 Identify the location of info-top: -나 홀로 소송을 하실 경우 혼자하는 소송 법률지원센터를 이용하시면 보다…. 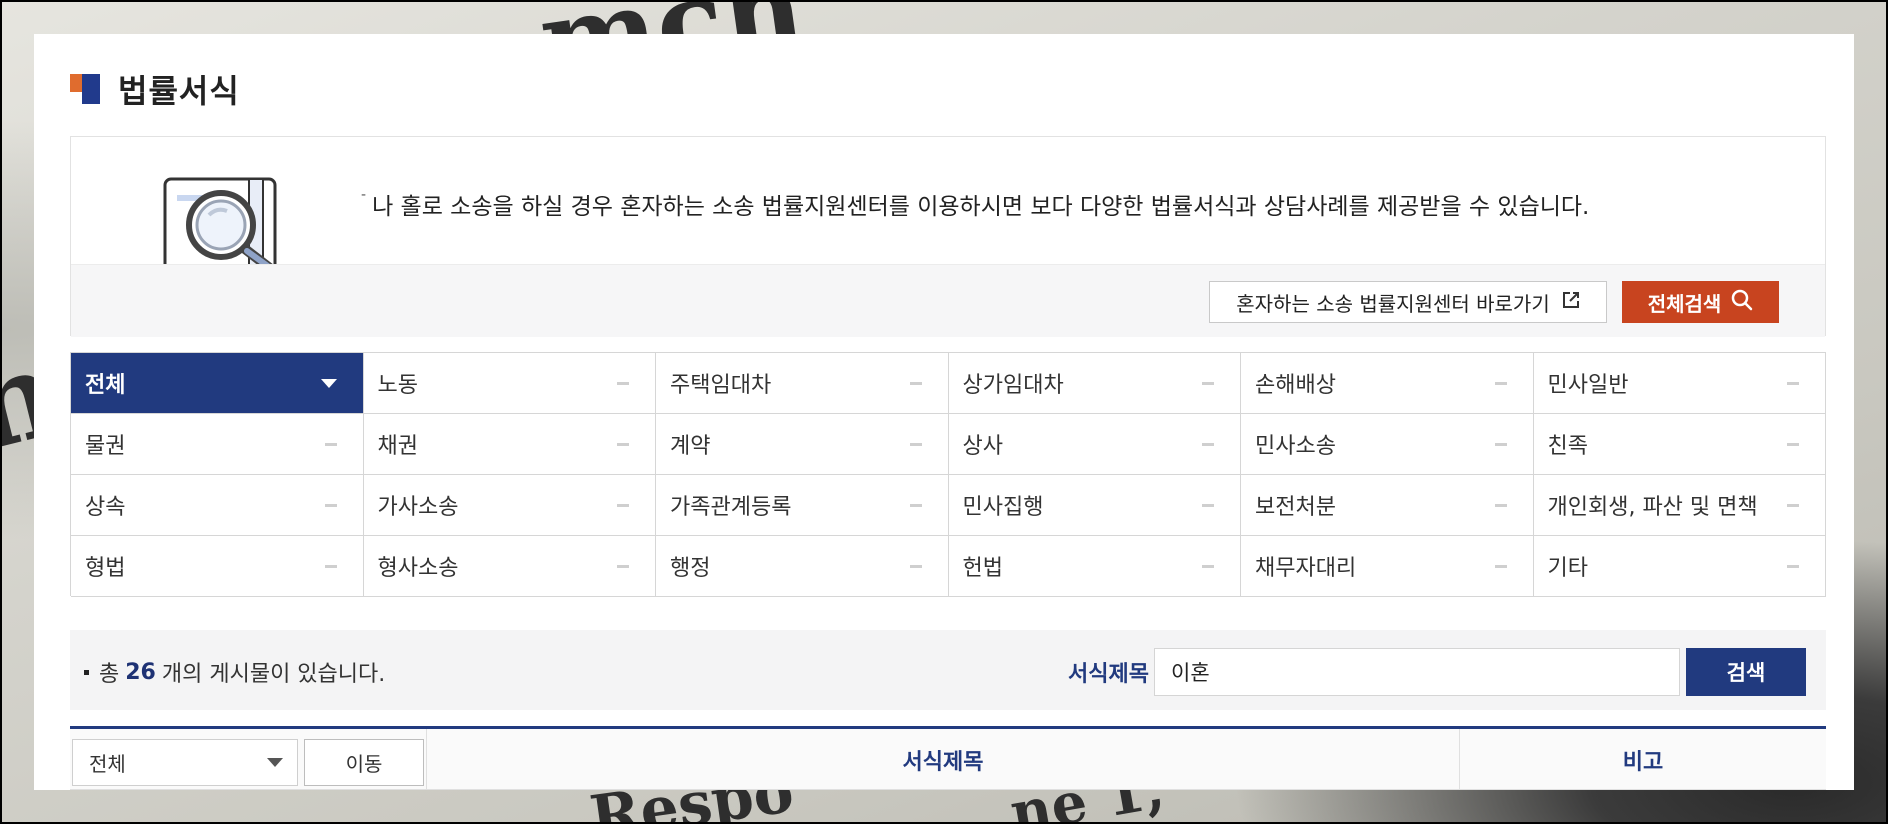
(948, 200).